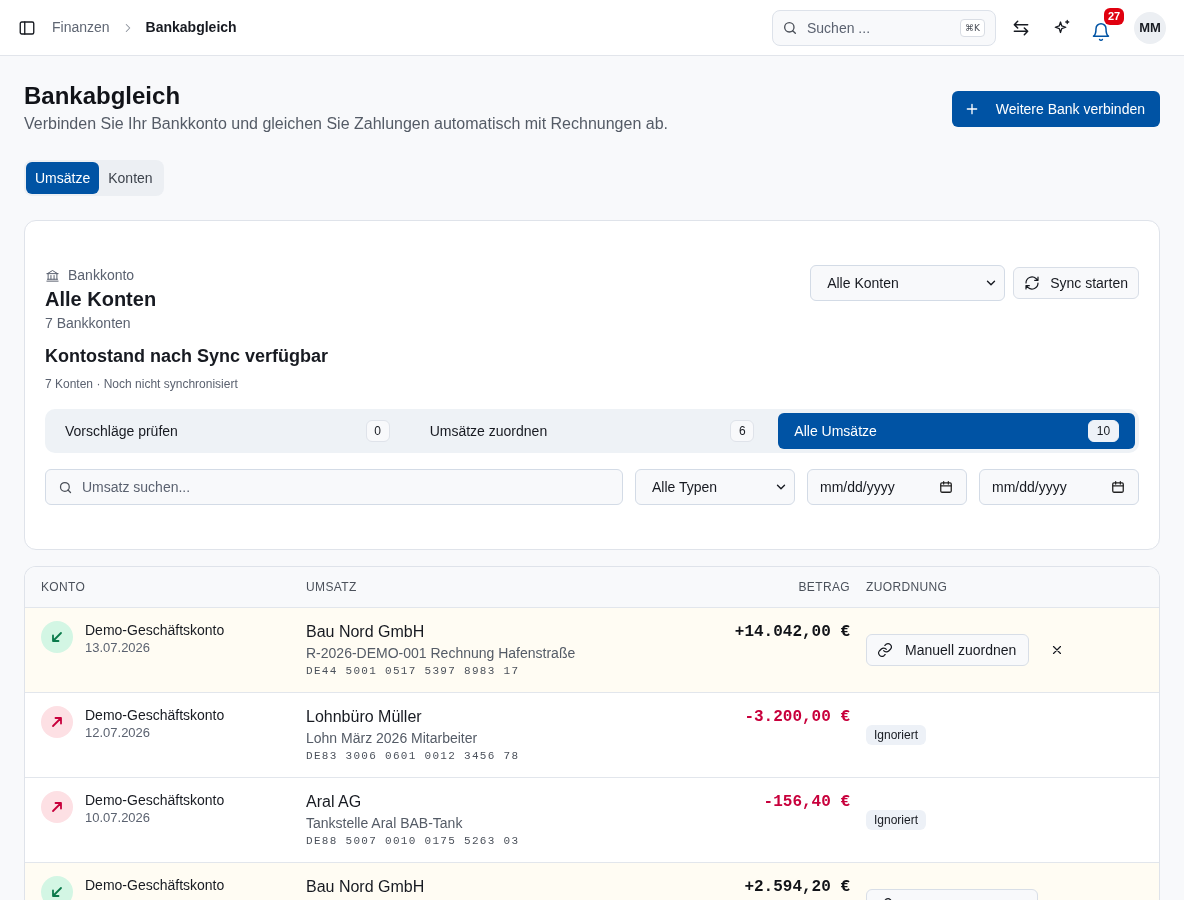  What do you see at coordinates (392, 738) in the screenshot?
I see `payment-reference: Lohn März 2026 Mitarbeiter` at bounding box center [392, 738].